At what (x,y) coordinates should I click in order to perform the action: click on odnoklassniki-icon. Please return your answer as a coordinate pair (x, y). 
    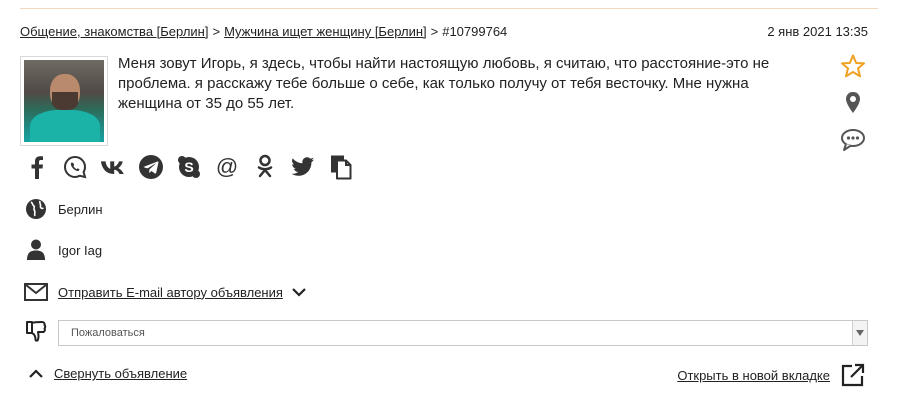
    Looking at the image, I should click on (265, 167).